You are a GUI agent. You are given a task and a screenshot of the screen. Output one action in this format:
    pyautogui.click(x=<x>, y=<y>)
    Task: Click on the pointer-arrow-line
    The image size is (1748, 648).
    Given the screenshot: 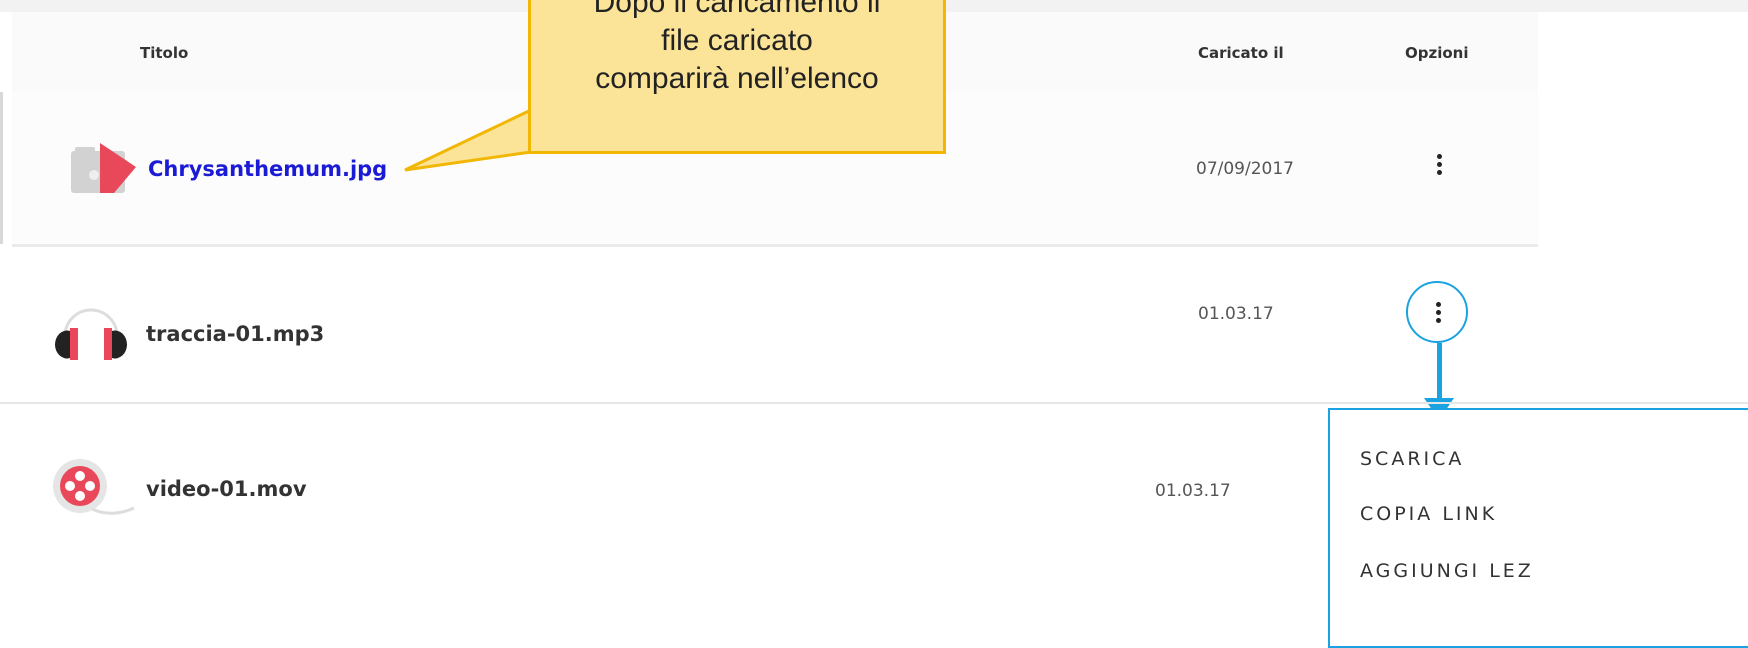 What is the action you would take?
    pyautogui.click(x=1439, y=372)
    